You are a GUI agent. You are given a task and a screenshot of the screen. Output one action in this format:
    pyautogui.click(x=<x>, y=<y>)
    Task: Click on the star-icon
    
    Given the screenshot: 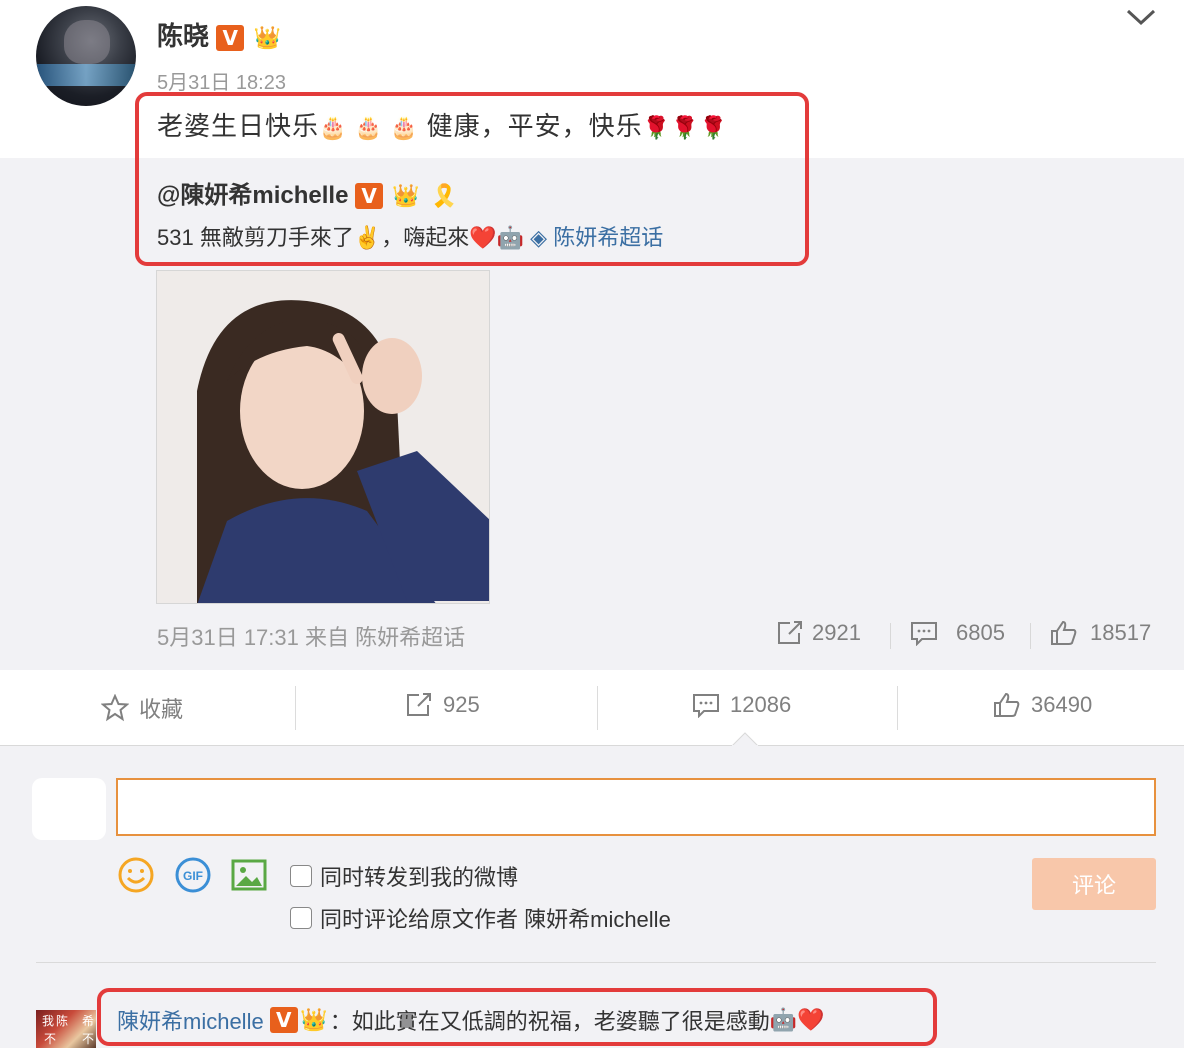 What is the action you would take?
    pyautogui.click(x=115, y=708)
    